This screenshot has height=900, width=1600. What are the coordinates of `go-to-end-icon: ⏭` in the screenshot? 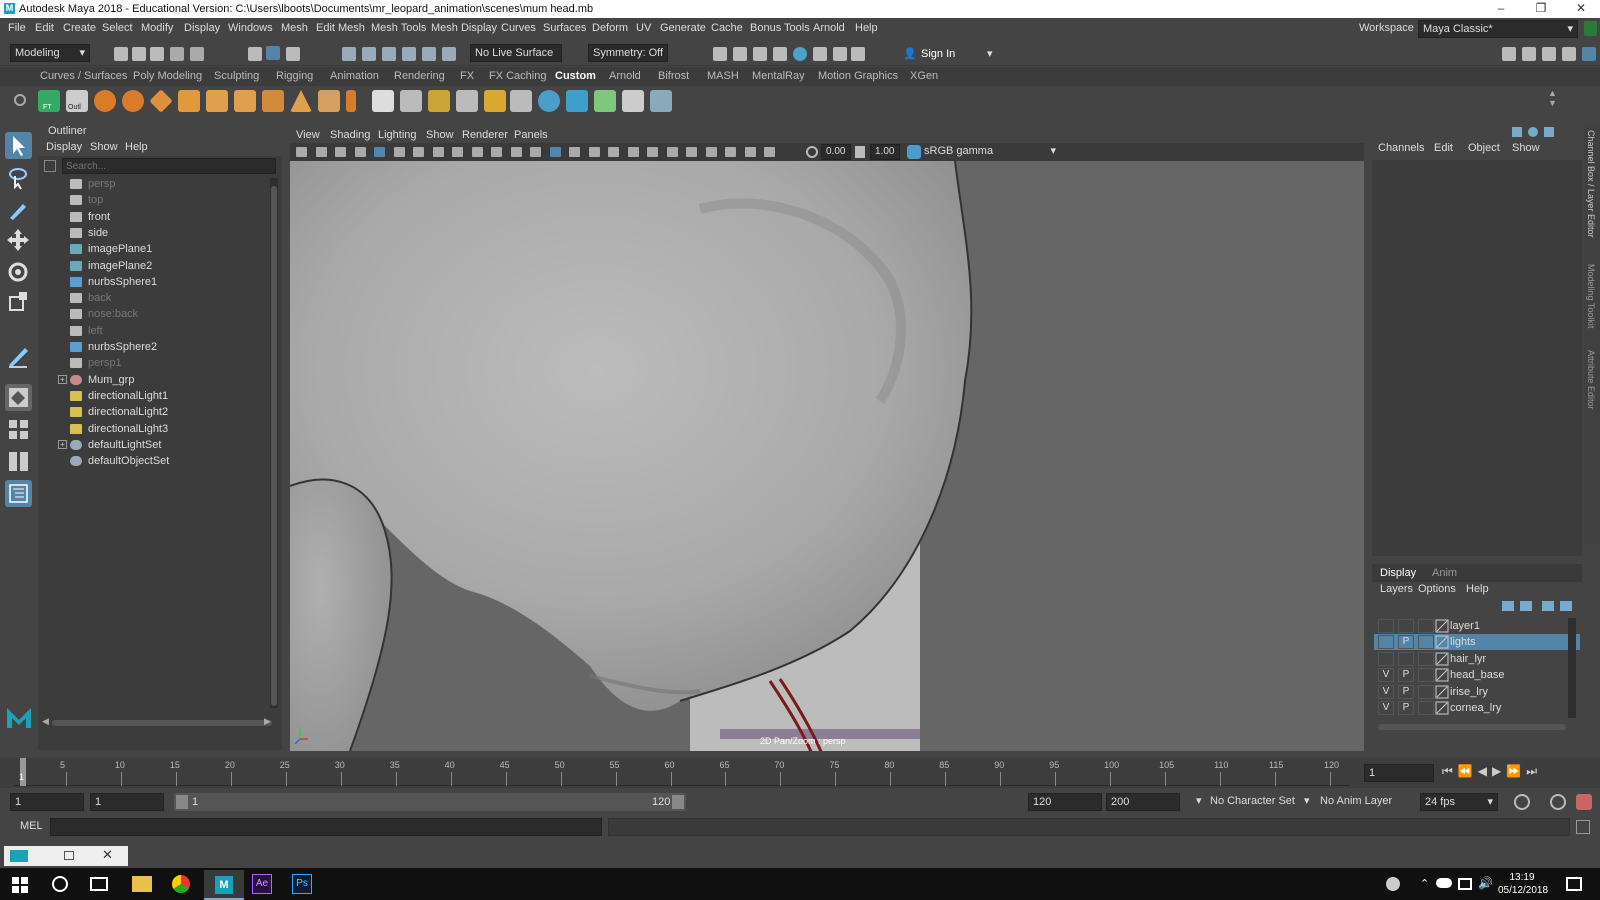 It's located at (1534, 771).